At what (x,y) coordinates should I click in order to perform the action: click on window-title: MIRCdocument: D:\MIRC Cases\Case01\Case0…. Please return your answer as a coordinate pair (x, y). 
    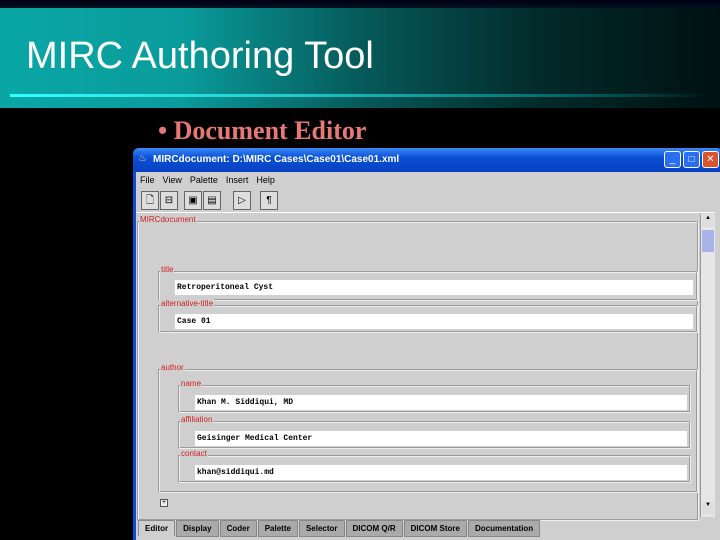
    Looking at the image, I should click on (276, 159).